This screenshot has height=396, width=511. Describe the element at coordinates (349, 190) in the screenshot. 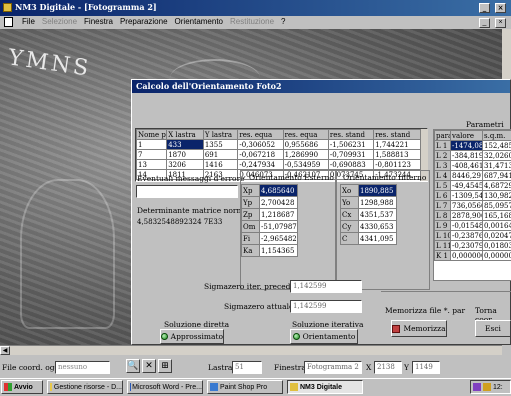

I see `param-name: Xo` at that location.